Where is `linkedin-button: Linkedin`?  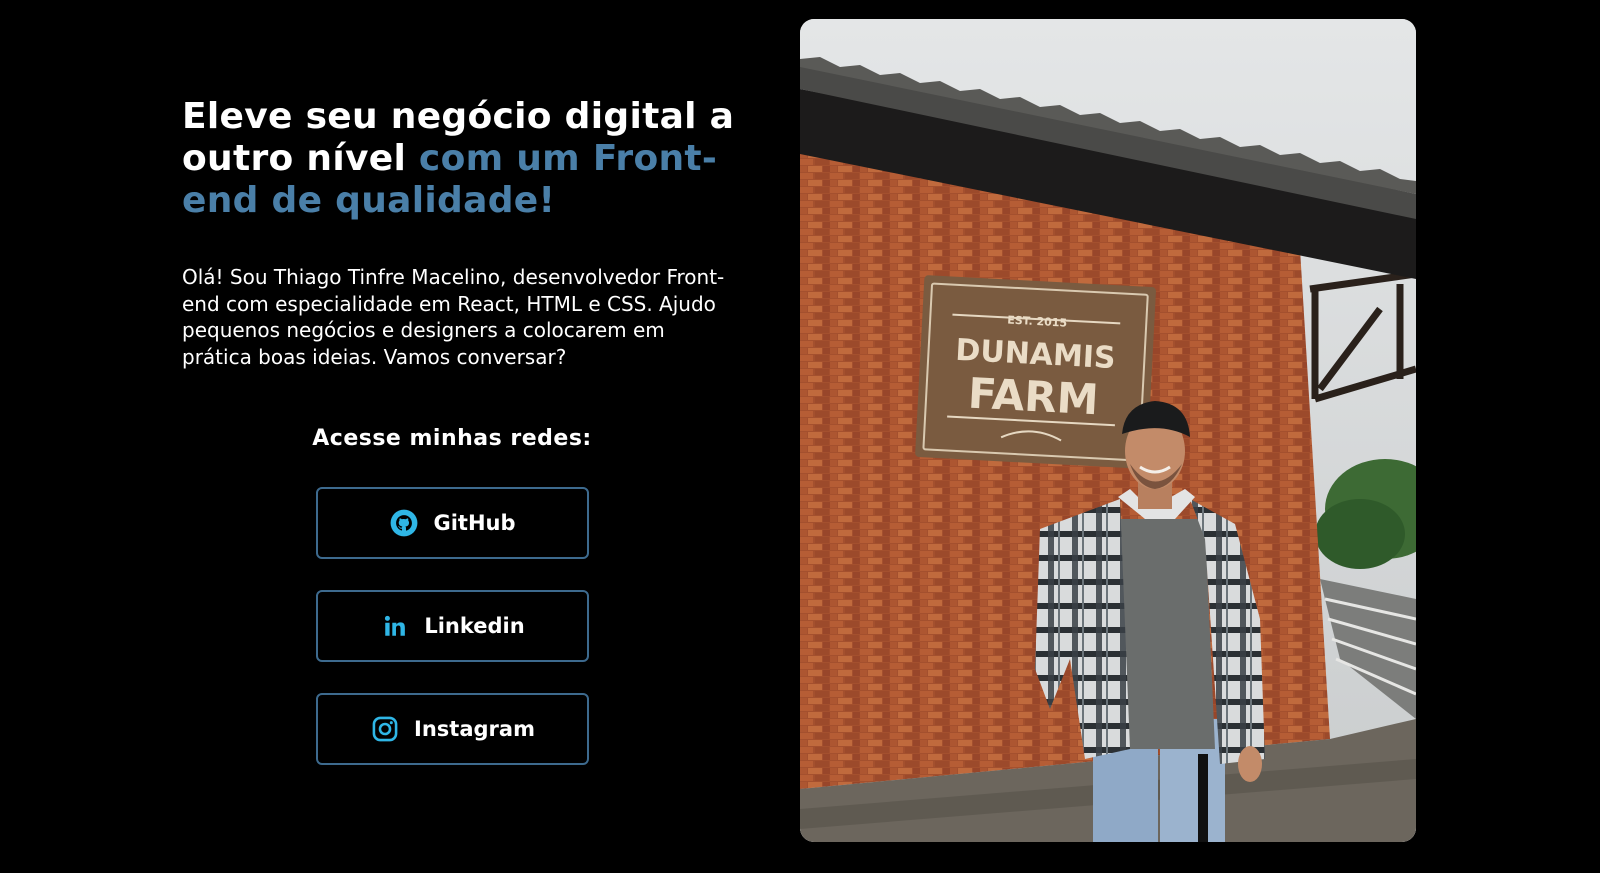 linkedin-button: Linkedin is located at coordinates (452, 626).